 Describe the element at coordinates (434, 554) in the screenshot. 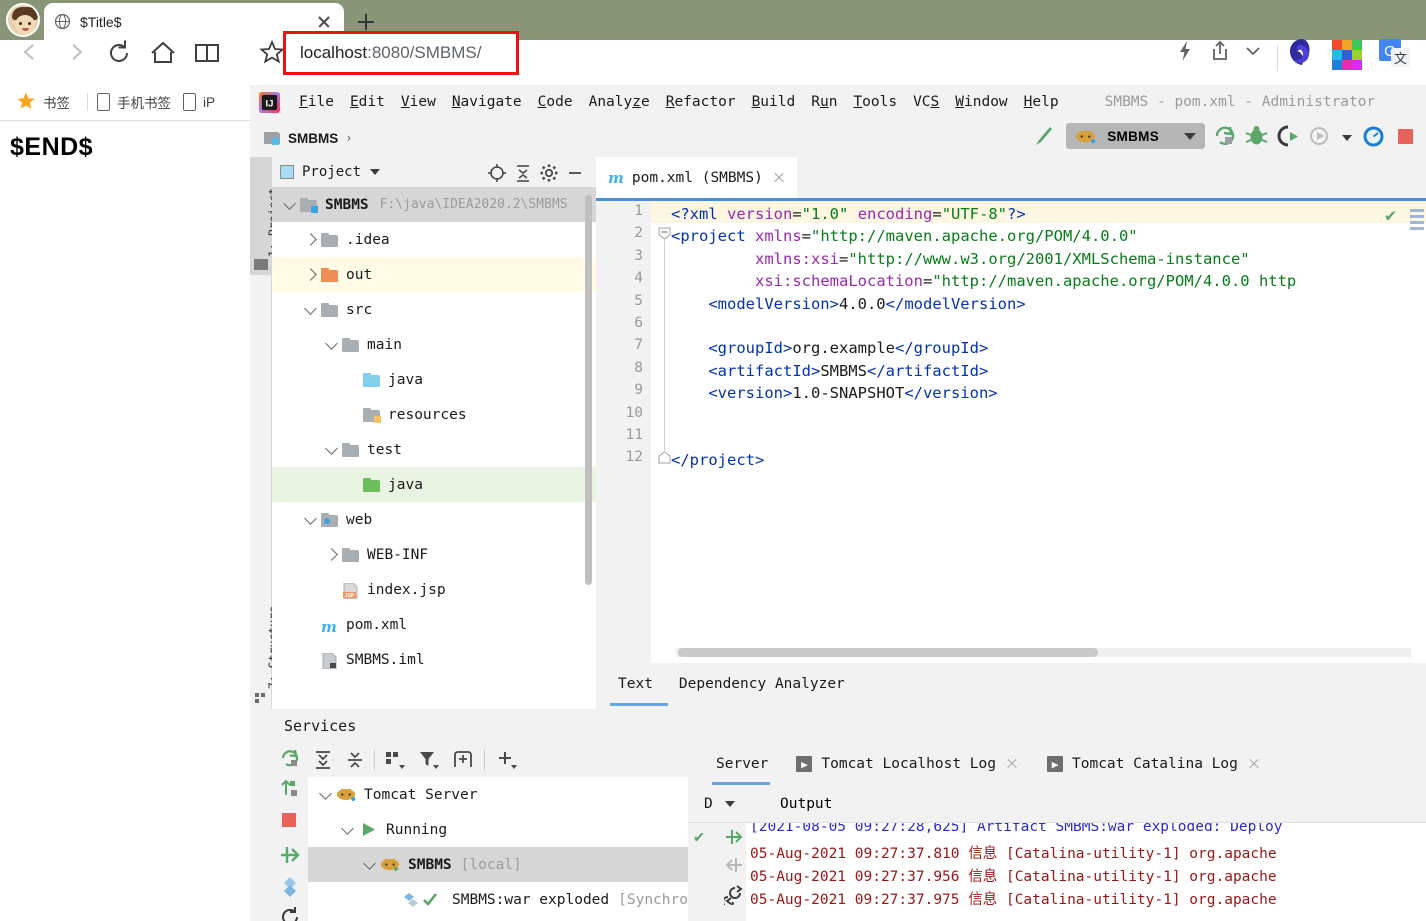

I see `tree-row: WEB-INF` at that location.